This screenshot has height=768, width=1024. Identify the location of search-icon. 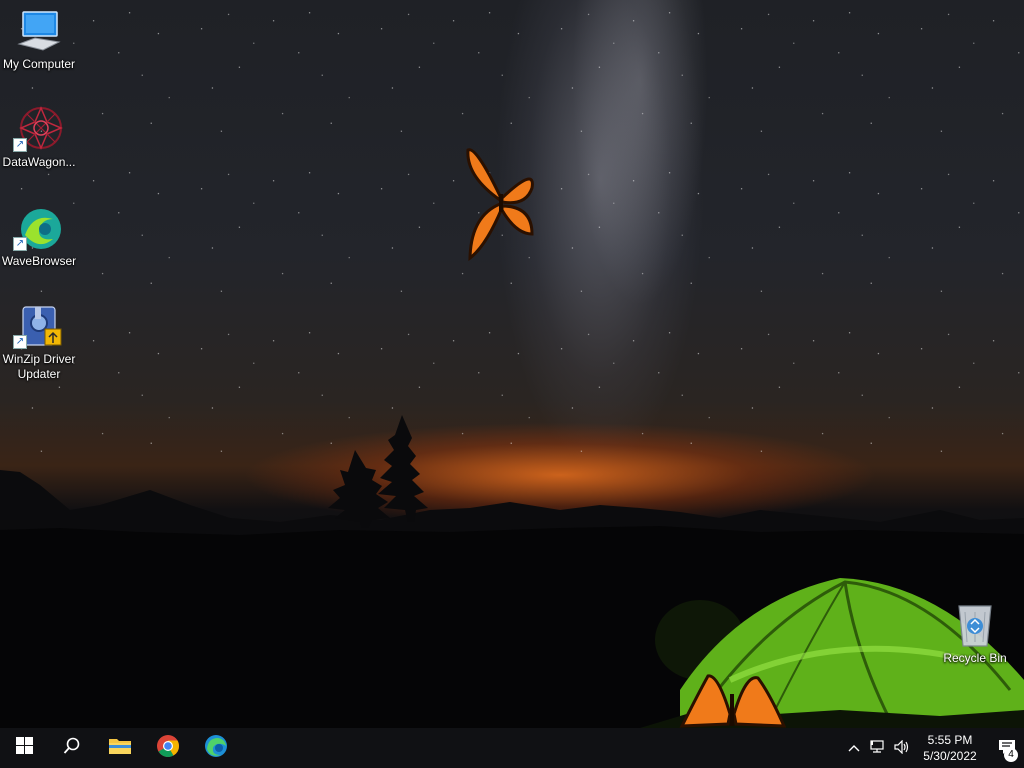
(72, 748).